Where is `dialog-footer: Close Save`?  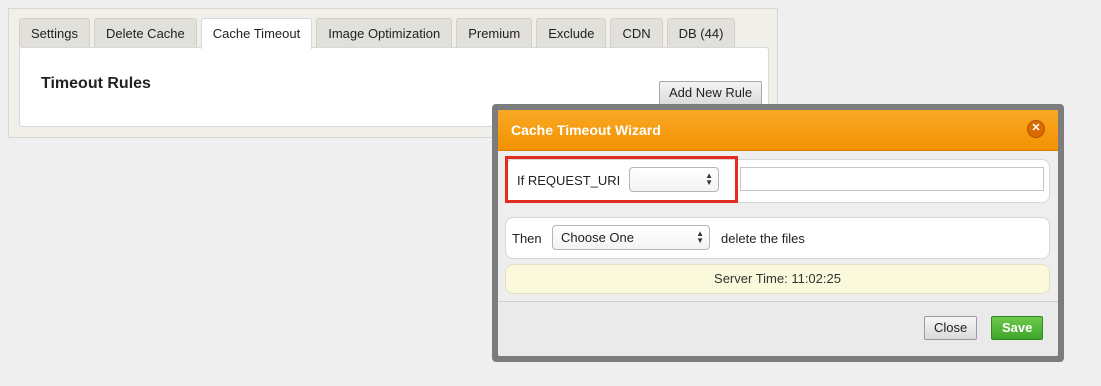 dialog-footer: Close Save is located at coordinates (778, 328).